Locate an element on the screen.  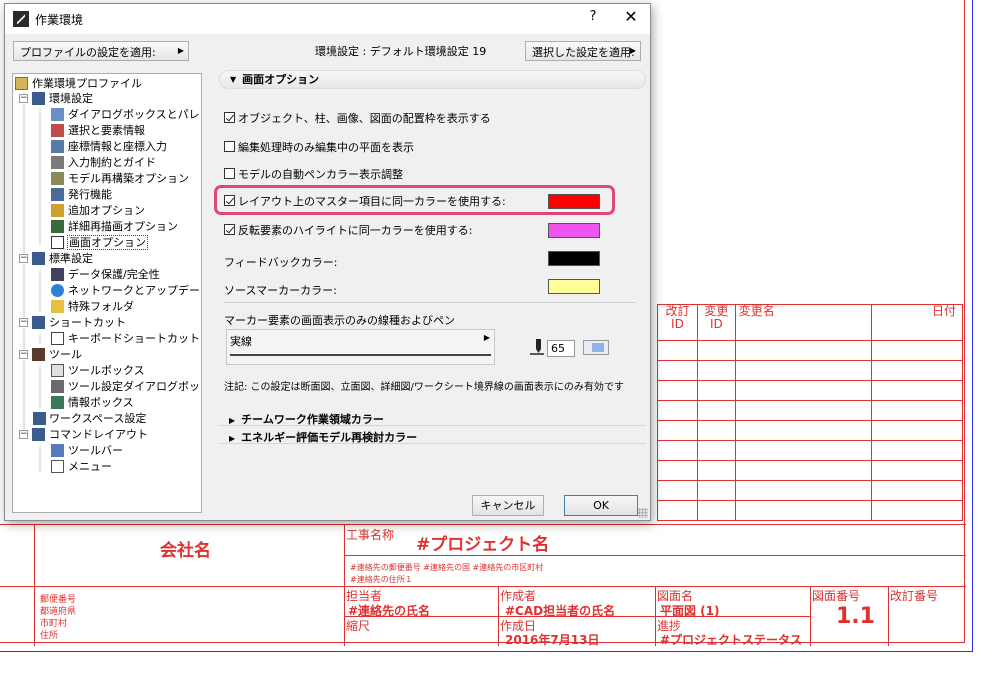
globe-icon is located at coordinates (57, 290).